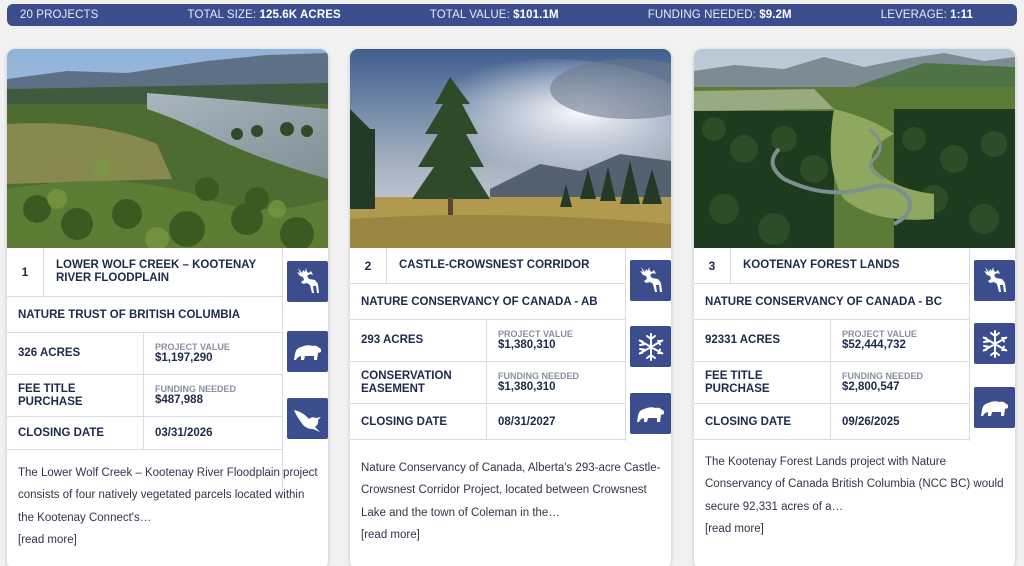 This screenshot has width=1024, height=566. What do you see at coordinates (871, 387) in the screenshot?
I see `funding-needed-value: $2,800,547` at bounding box center [871, 387].